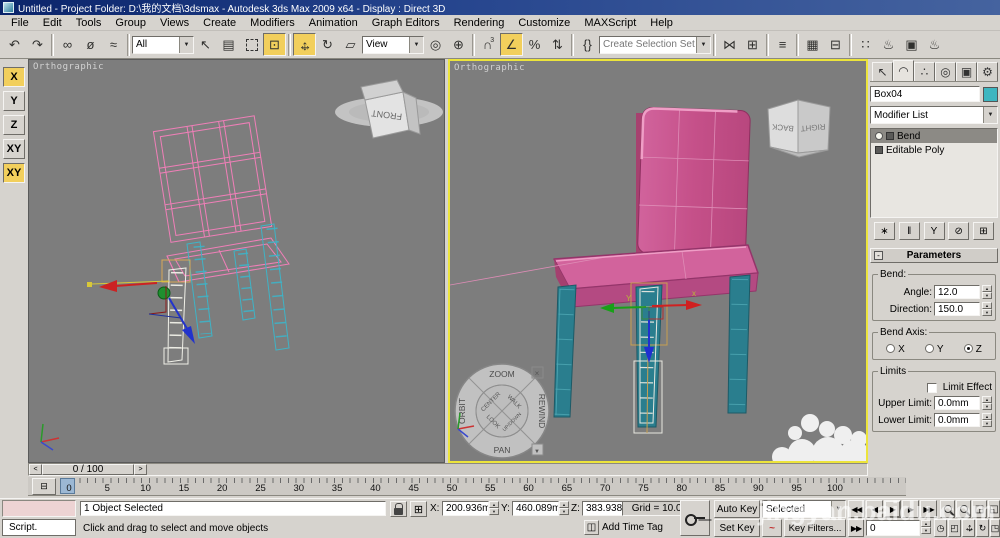 The width and height of the screenshot is (1000, 538). I want to click on viewcube: FRONT, so click(389, 109).